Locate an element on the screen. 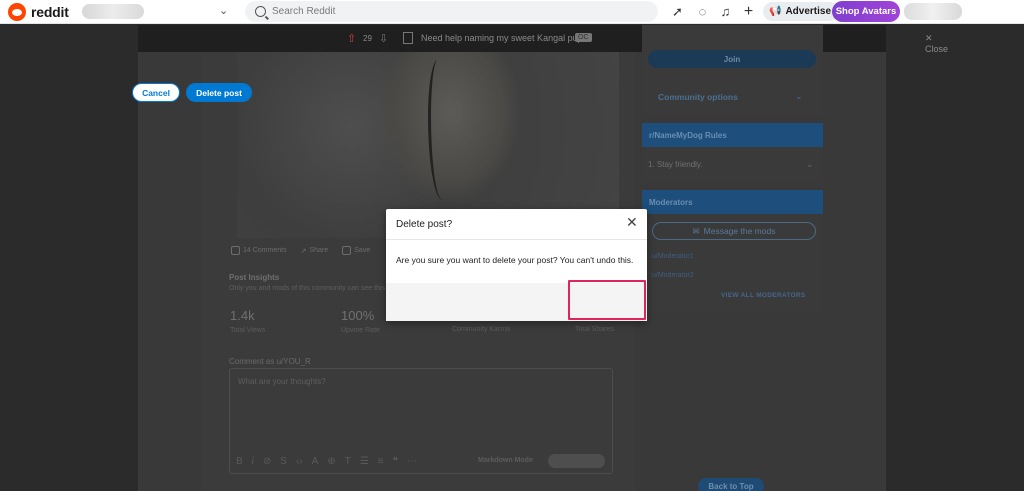 Image resolution: width=1024 pixels, height=491 pixels. dialog-footer is located at coordinates (516, 302).